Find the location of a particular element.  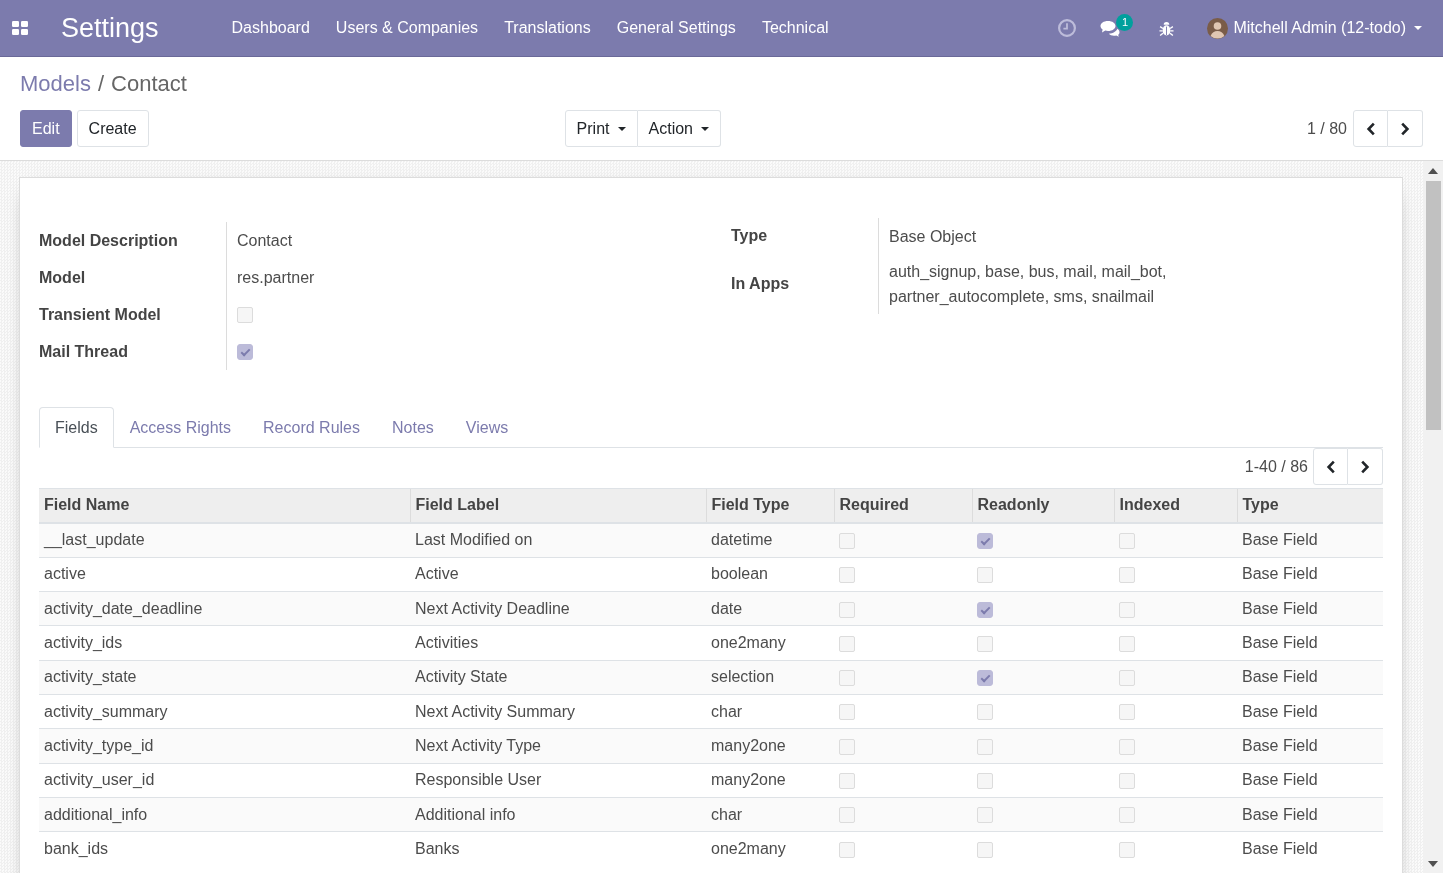

column-header: Field Label is located at coordinates (558, 505).